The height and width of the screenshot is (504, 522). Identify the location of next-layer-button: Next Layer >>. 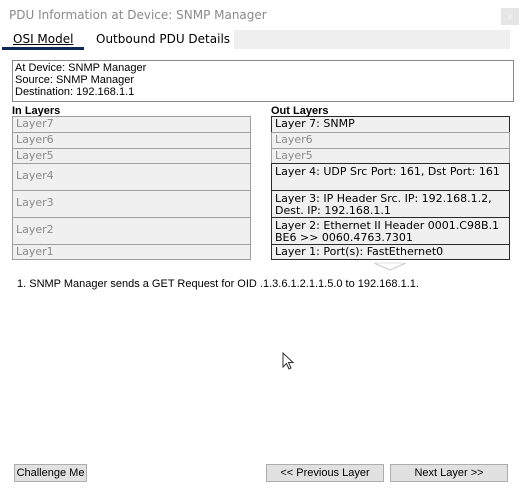
(449, 473).